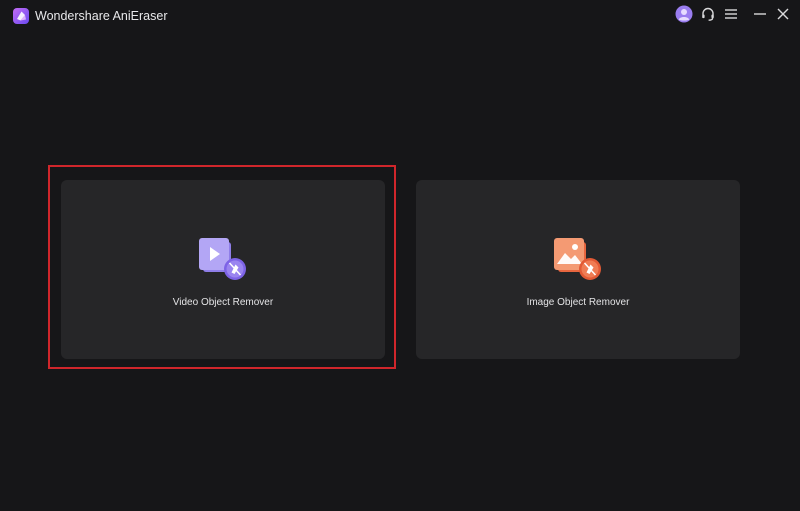  I want to click on minimize-button, so click(760, 16).